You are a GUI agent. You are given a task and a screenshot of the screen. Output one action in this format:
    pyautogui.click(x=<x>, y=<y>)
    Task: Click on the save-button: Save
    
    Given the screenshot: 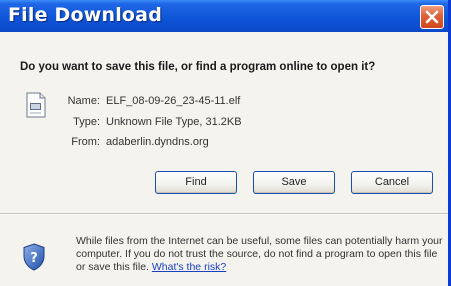 What is the action you would take?
    pyautogui.click(x=294, y=182)
    